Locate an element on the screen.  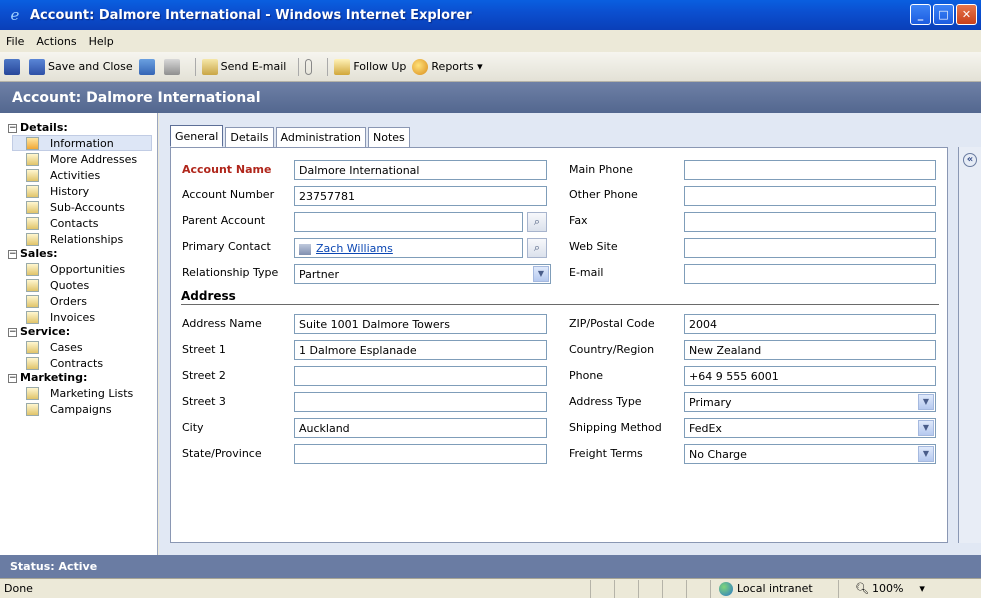
tab-administration: Administration is located at coordinates (320, 137).